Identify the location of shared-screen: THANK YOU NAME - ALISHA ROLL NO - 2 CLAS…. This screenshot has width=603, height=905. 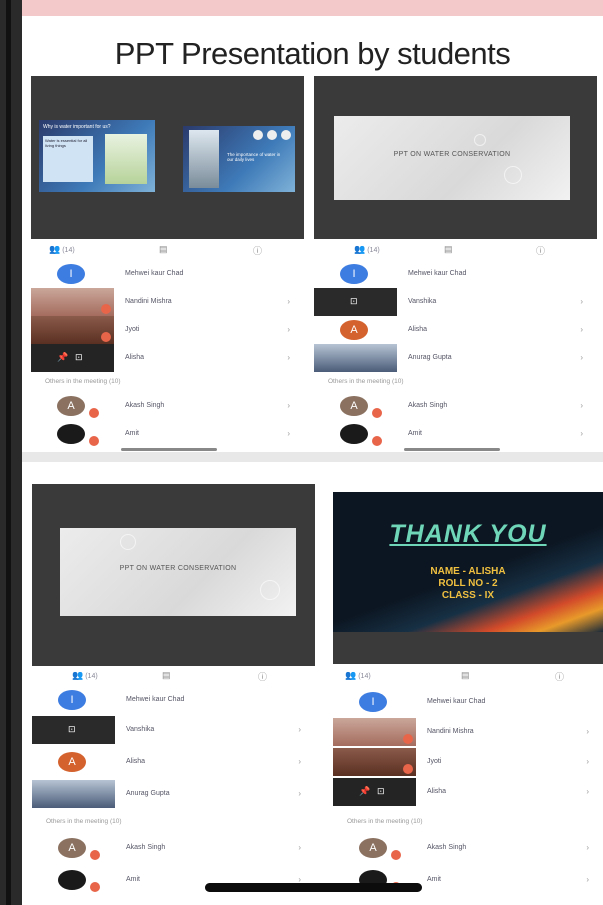
(468, 578).